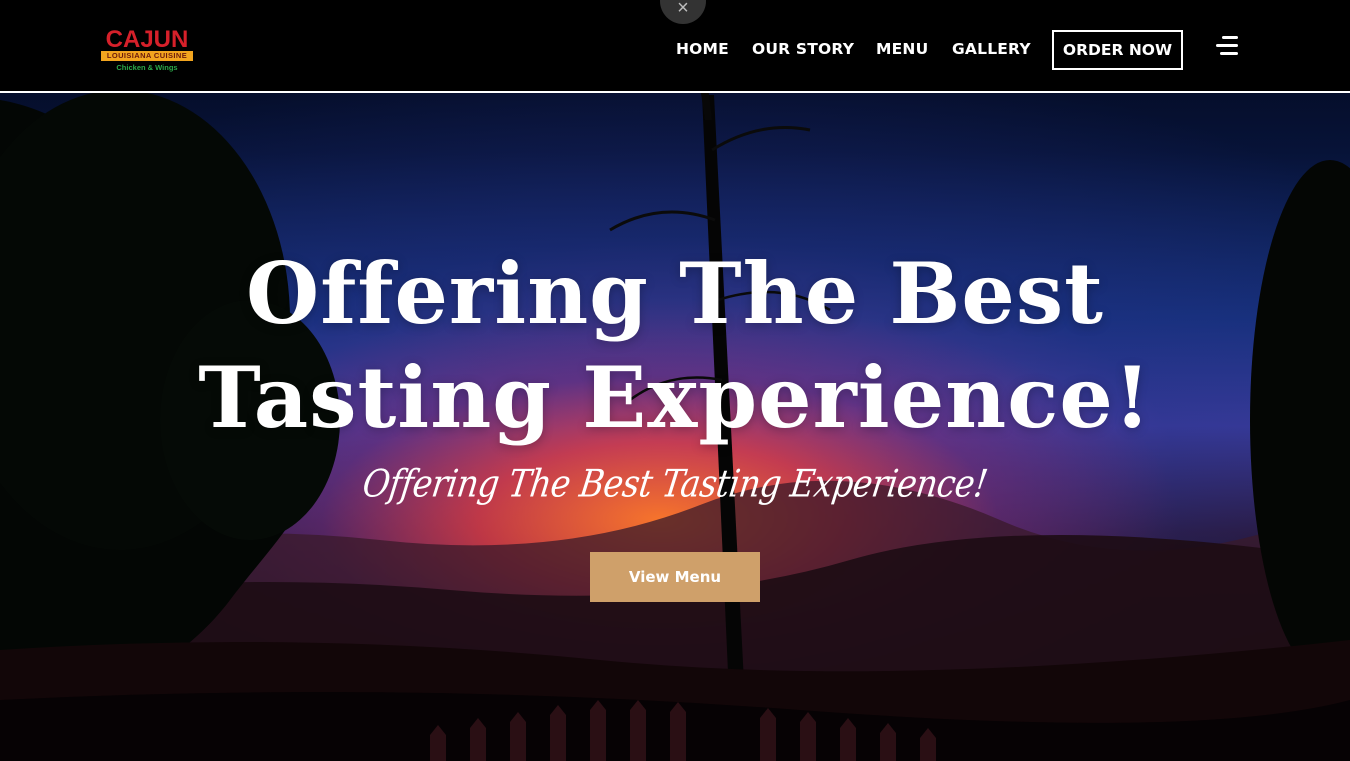 The height and width of the screenshot is (761, 1350). I want to click on hero-title-line2: Tasting Experience!, so click(675, 397).